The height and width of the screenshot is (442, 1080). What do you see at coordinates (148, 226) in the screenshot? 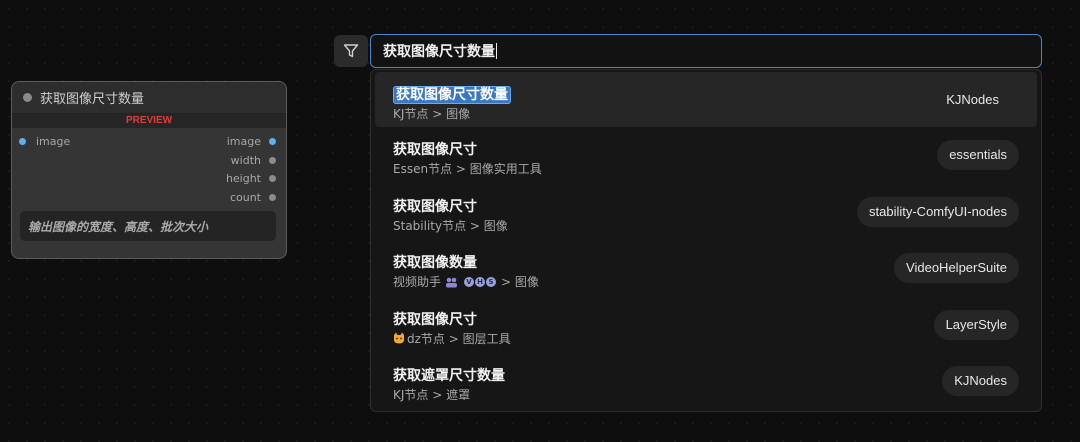
I see `node-description: 输出图像的宽度、高度、批次大小` at bounding box center [148, 226].